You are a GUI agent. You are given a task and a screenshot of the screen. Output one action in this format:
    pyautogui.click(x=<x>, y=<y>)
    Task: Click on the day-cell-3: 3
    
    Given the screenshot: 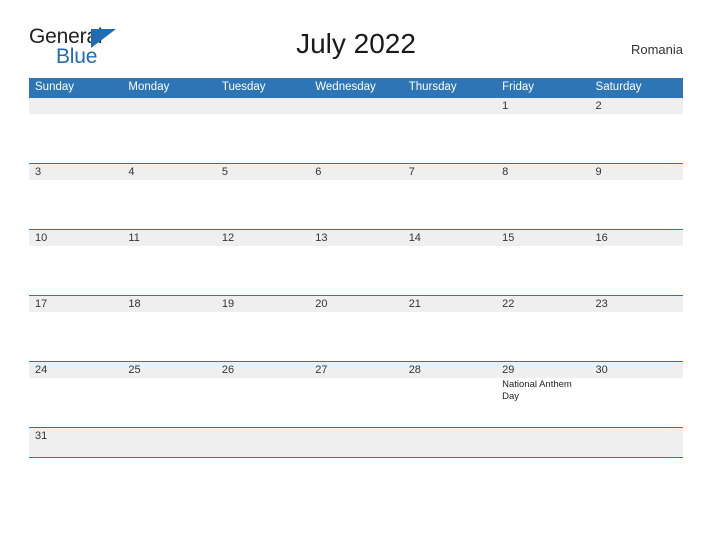 What is the action you would take?
    pyautogui.click(x=76, y=196)
    